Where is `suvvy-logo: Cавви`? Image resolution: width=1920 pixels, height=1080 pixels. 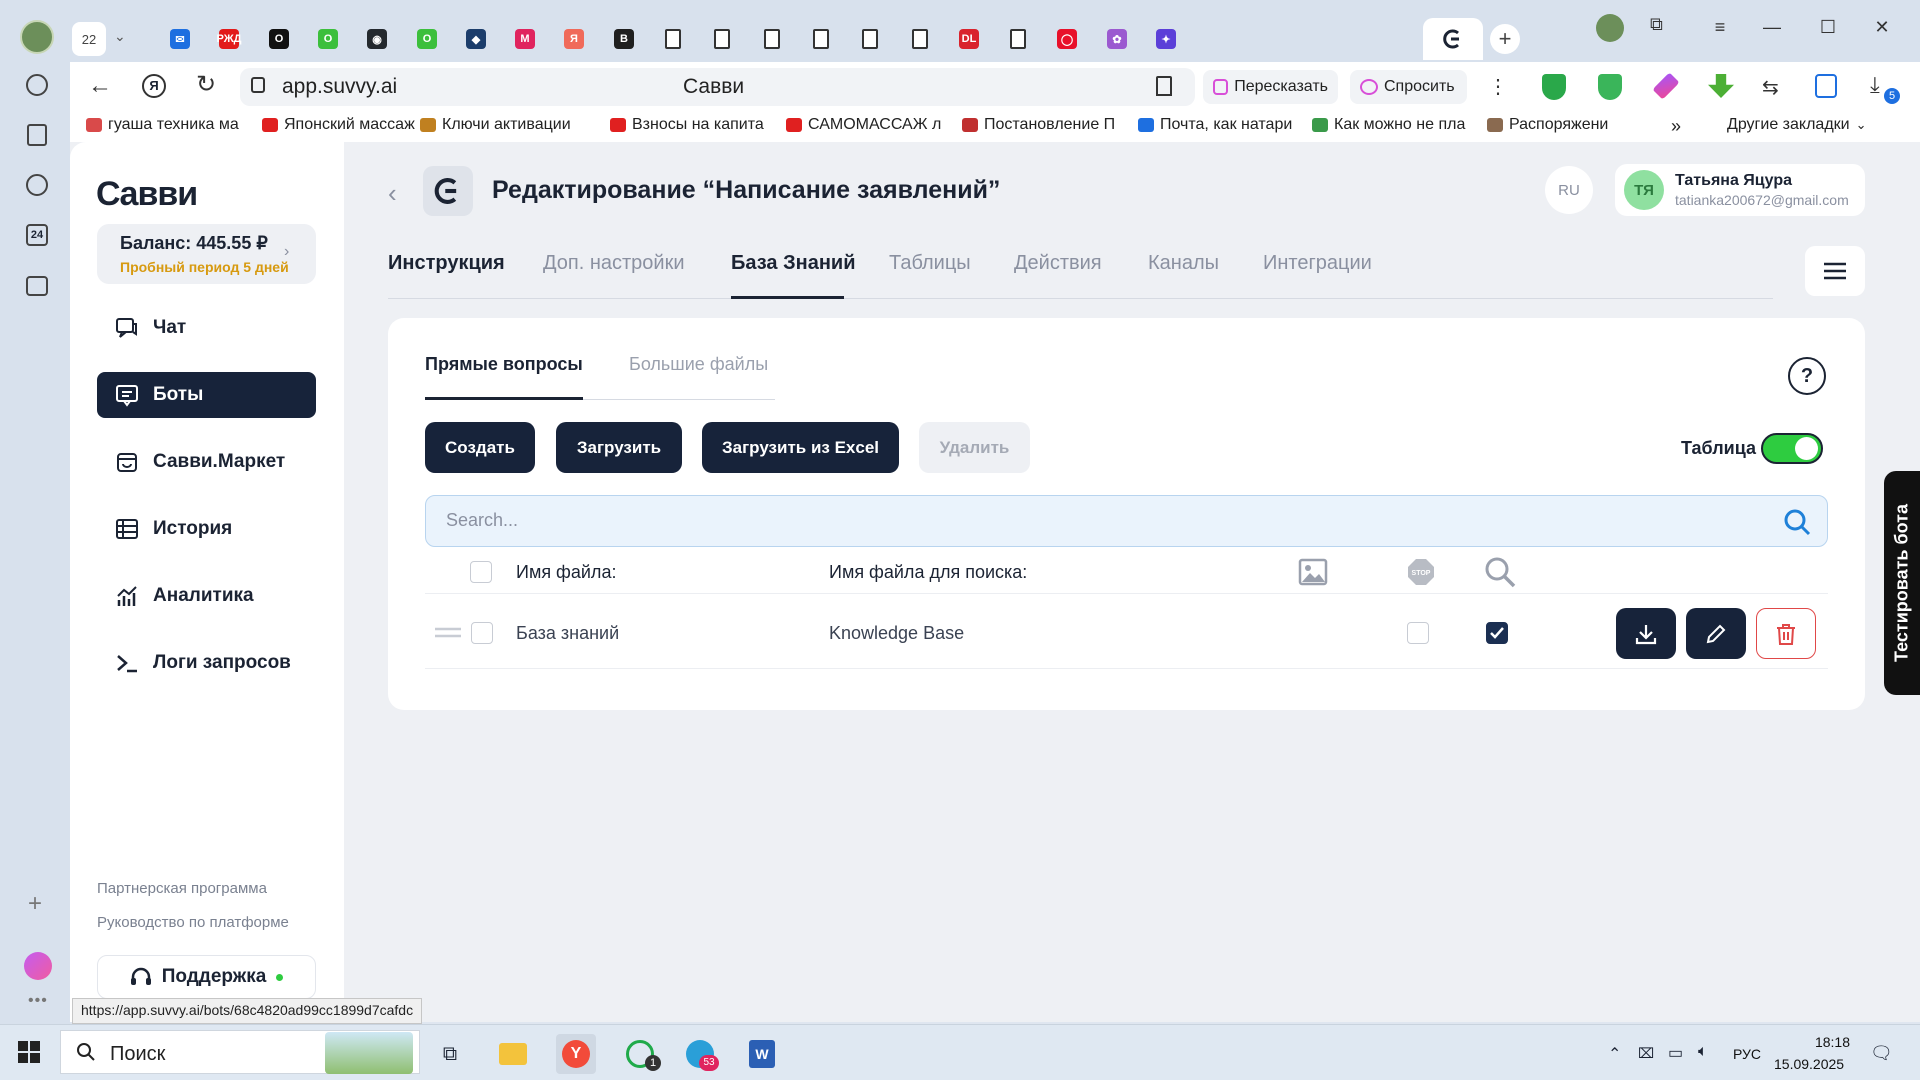 suvvy-logo: Cавви is located at coordinates (147, 194).